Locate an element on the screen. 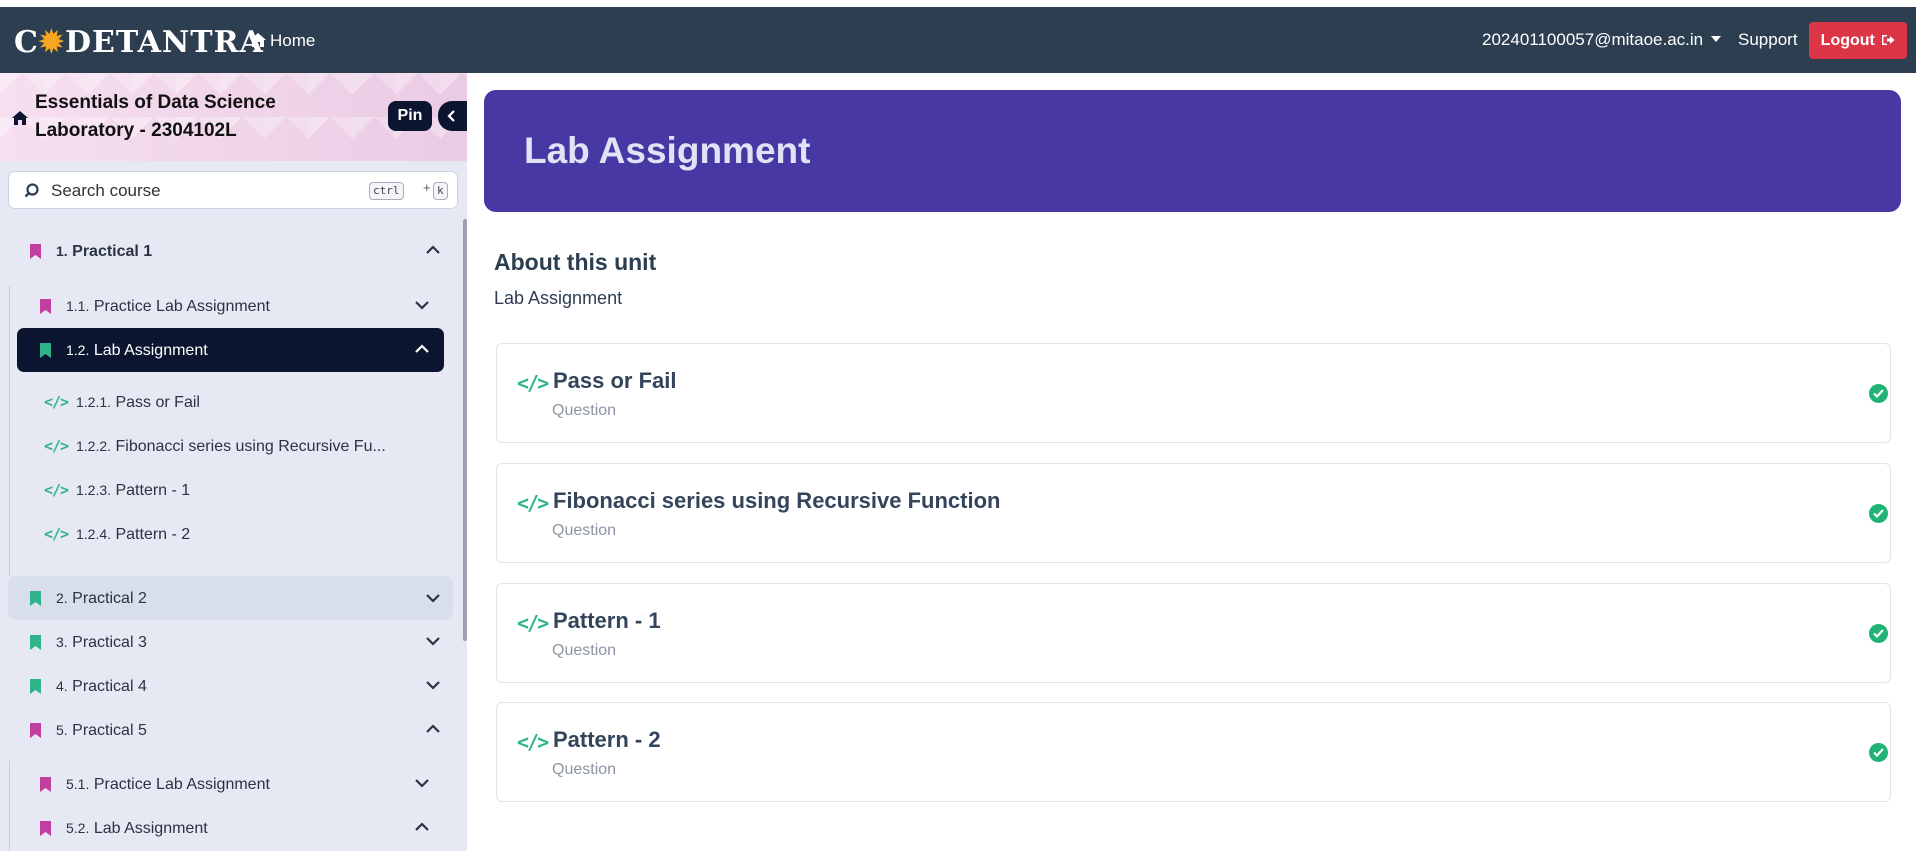 The width and height of the screenshot is (1916, 851). sidebar-item-practical-4: 4. Practical 4 is located at coordinates (232, 686).